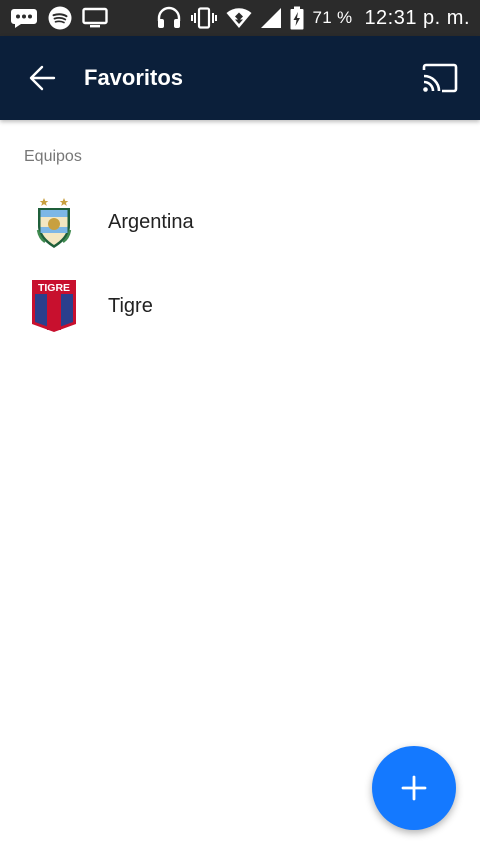  I want to click on status-bar-left, so click(59, 18).